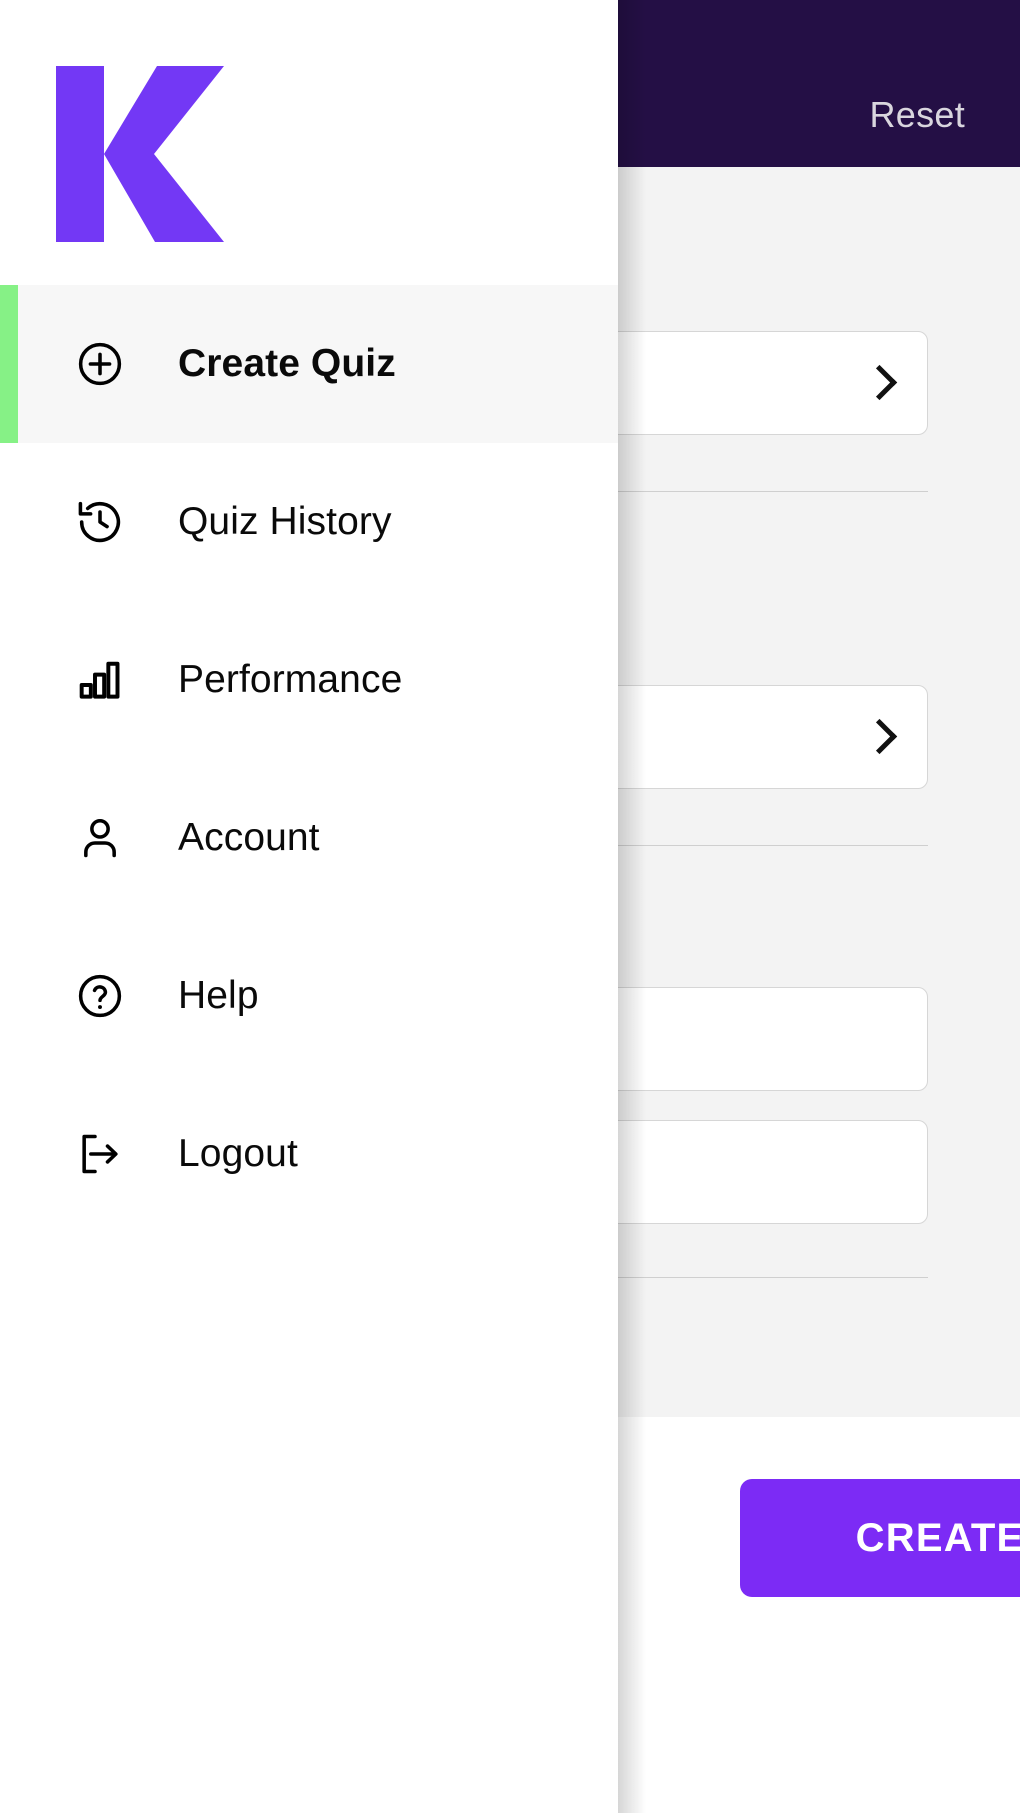 The height and width of the screenshot is (1813, 1020). I want to click on sidebar-item-label: Help, so click(218, 995).